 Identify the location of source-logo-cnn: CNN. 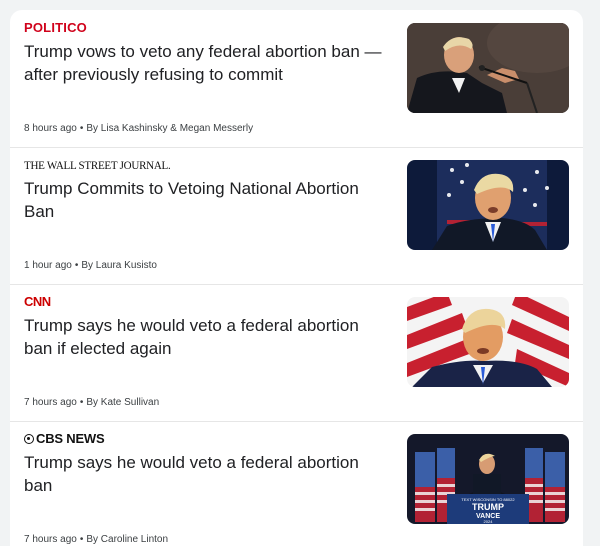
(37, 302).